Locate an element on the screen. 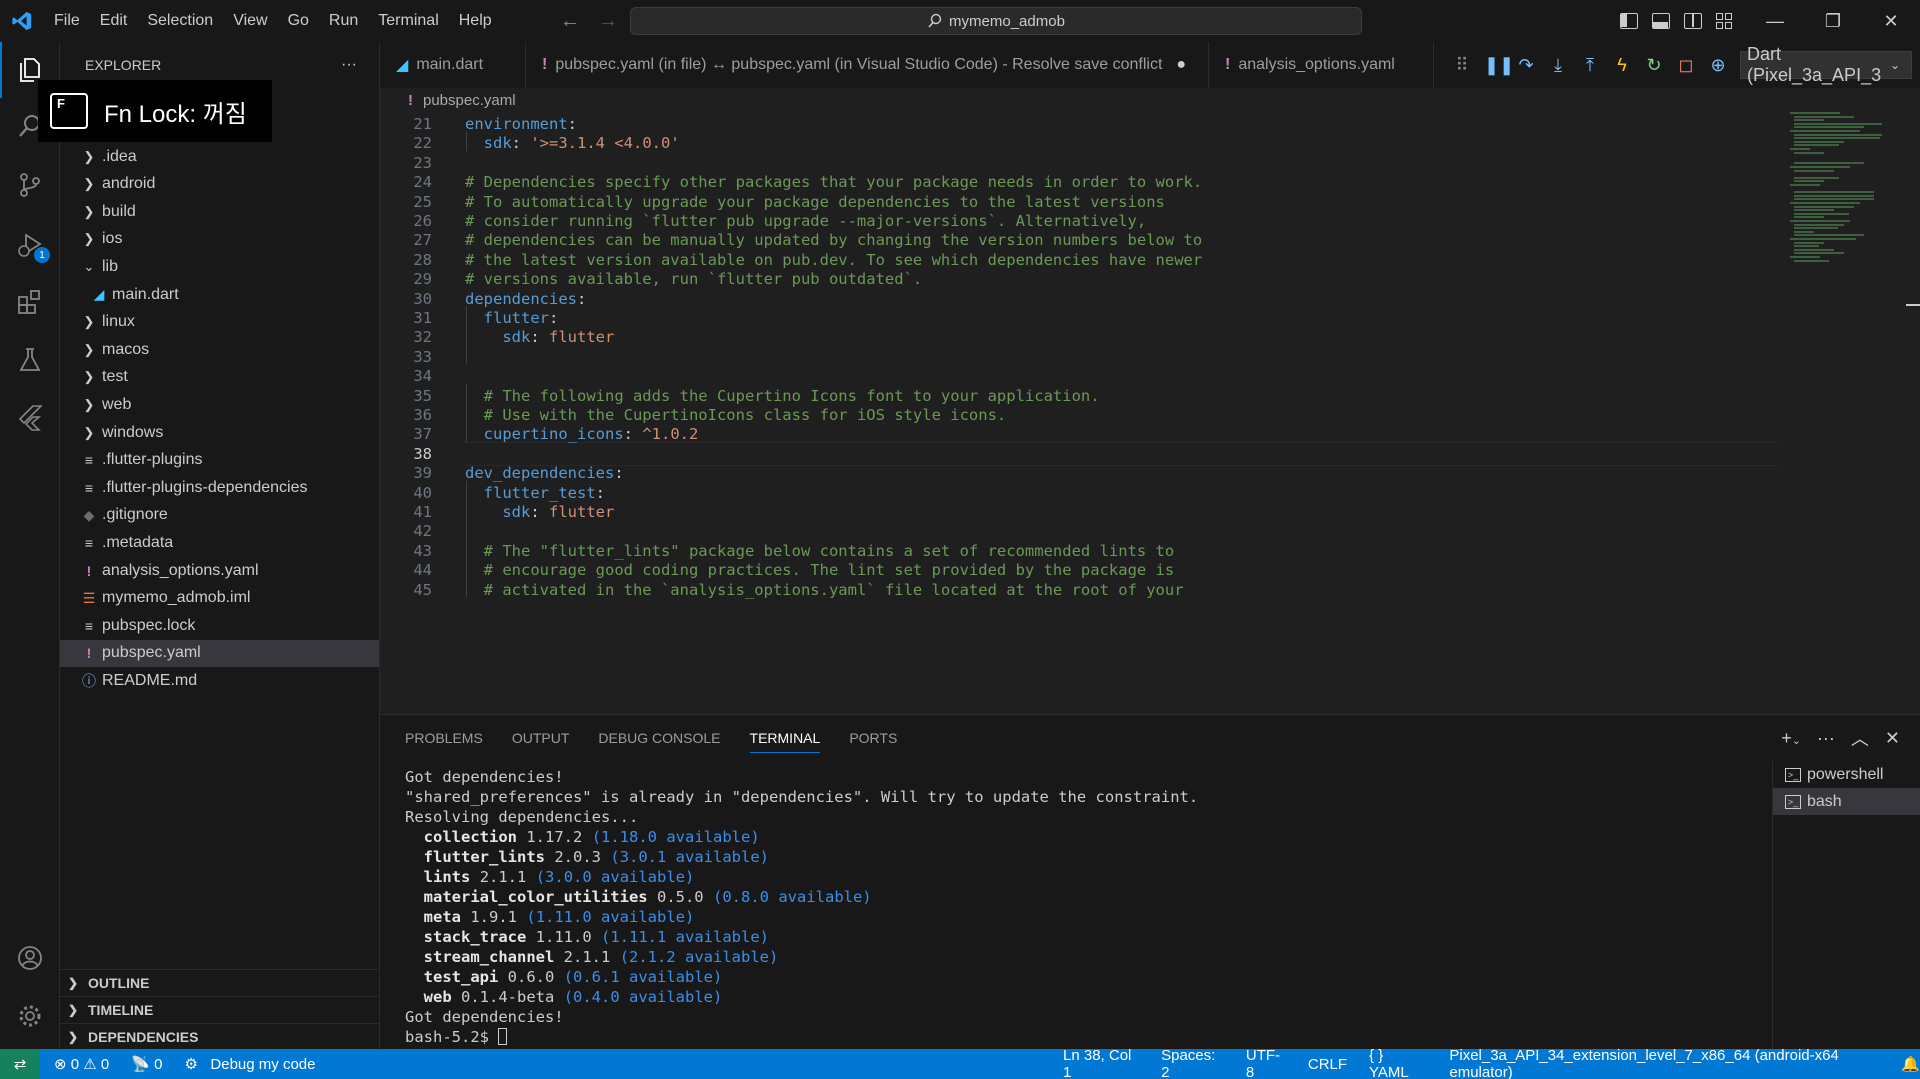  minimize-icon: — is located at coordinates (1775, 21).